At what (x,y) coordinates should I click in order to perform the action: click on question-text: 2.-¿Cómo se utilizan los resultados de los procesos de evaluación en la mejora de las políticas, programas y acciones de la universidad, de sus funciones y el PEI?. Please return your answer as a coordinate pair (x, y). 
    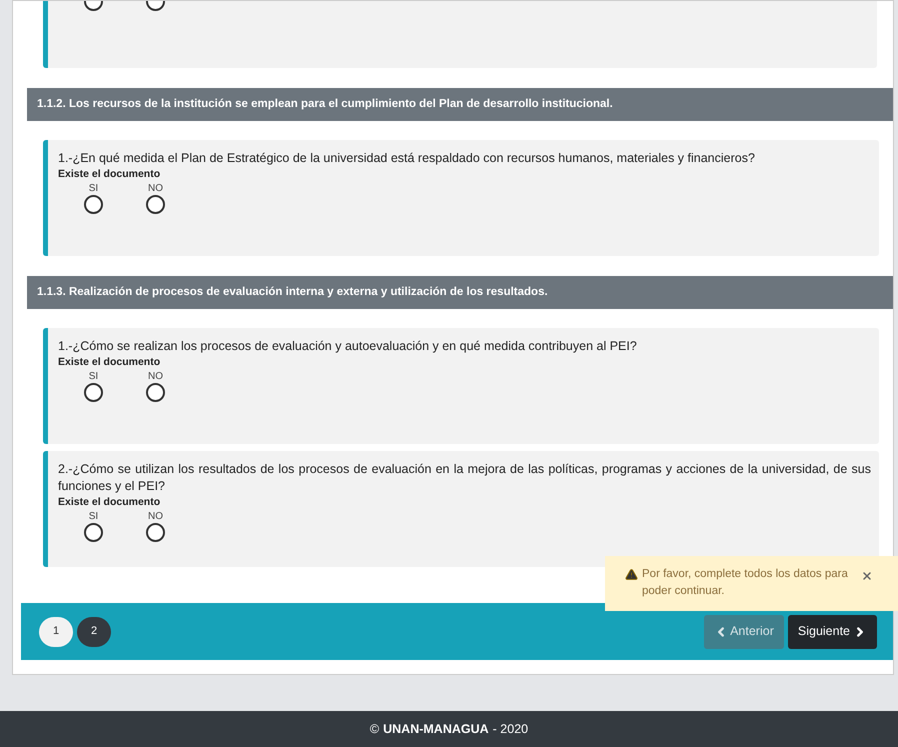
    Looking at the image, I should click on (464, 478).